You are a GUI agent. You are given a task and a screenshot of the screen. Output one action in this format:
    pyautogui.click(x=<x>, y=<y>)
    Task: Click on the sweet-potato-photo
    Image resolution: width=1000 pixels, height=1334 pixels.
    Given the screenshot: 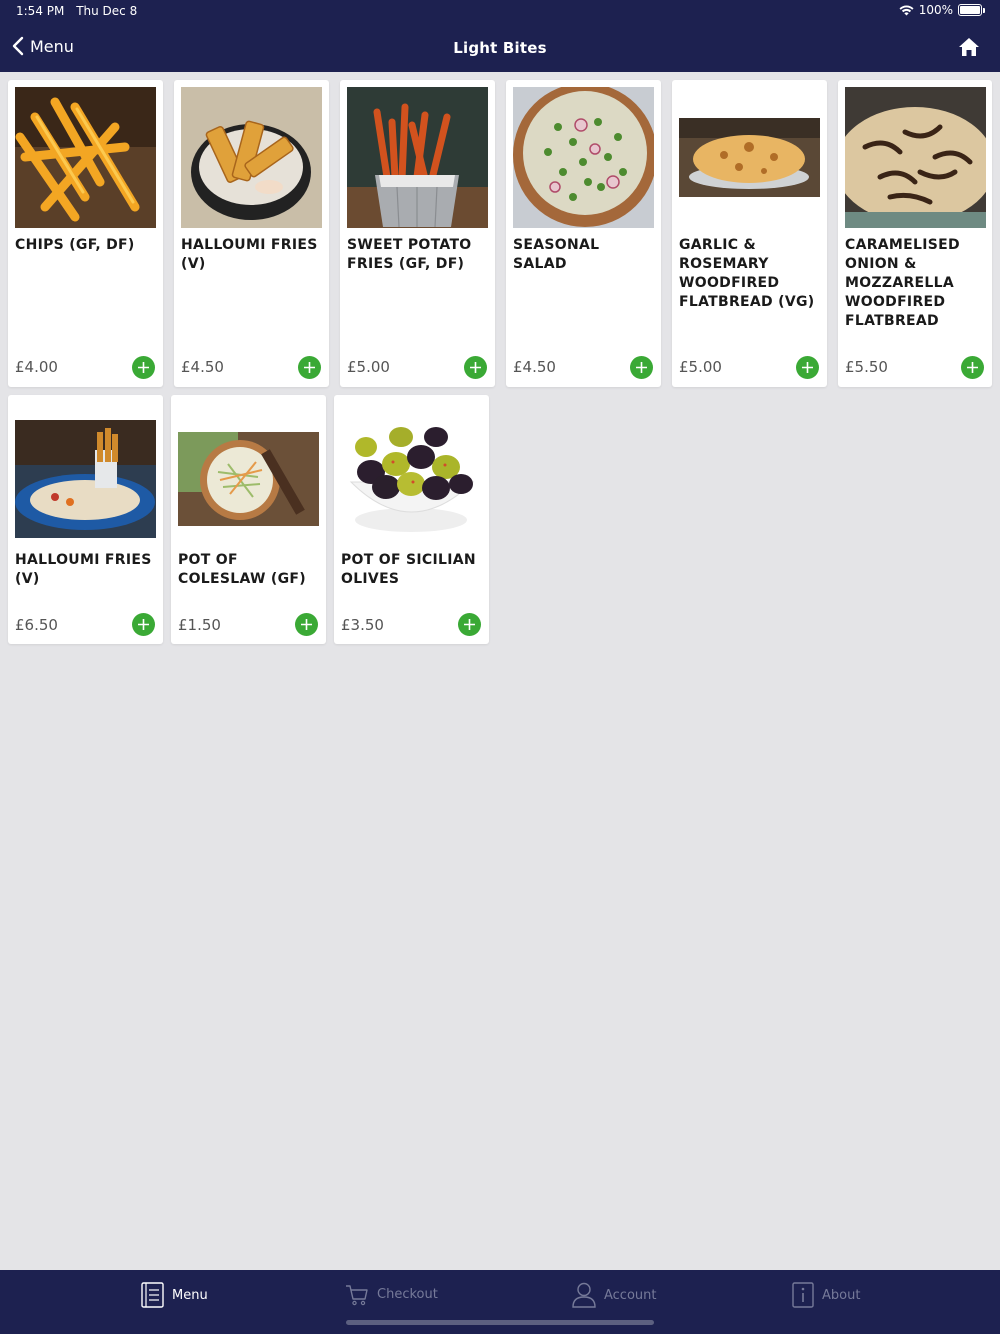 What is the action you would take?
    pyautogui.click(x=417, y=157)
    